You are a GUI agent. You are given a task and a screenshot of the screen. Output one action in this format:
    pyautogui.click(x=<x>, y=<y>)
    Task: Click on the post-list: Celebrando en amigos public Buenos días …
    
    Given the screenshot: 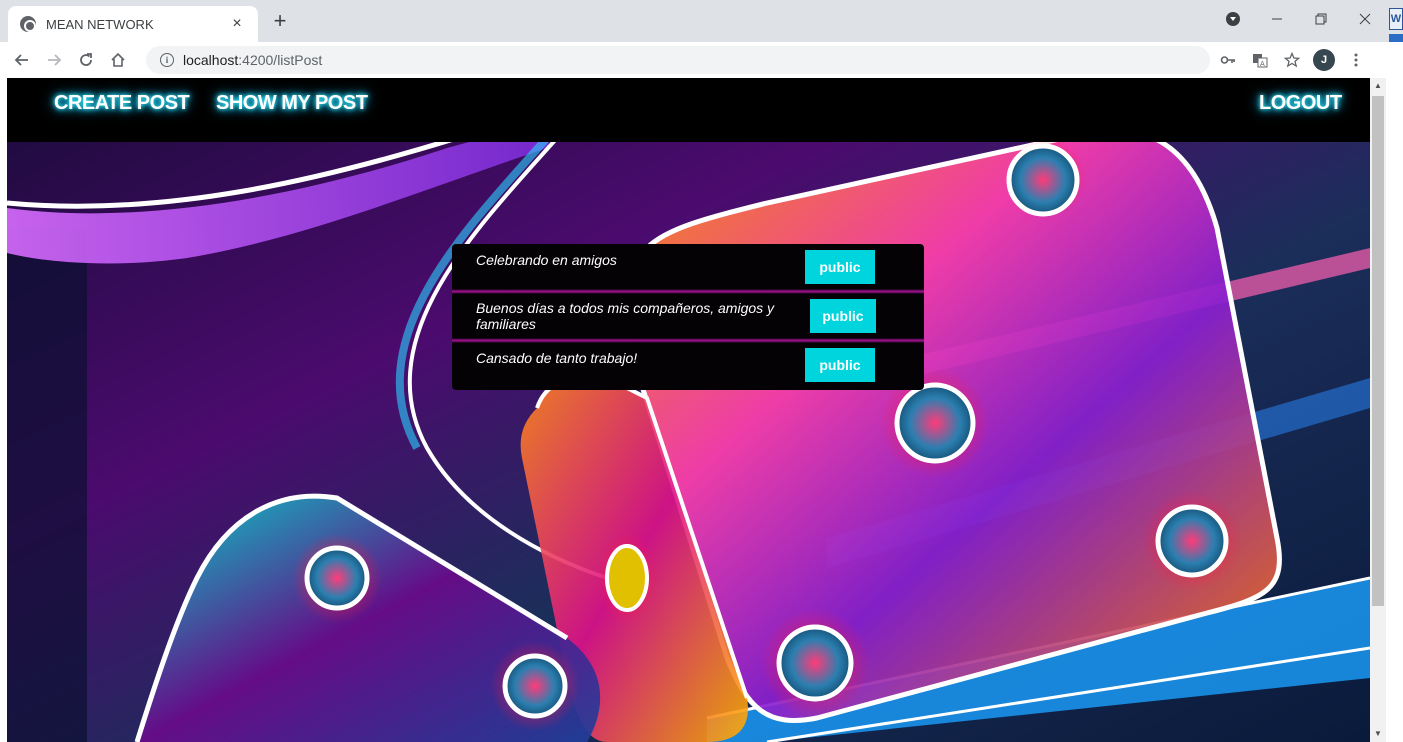 What is the action you would take?
    pyautogui.click(x=688, y=317)
    